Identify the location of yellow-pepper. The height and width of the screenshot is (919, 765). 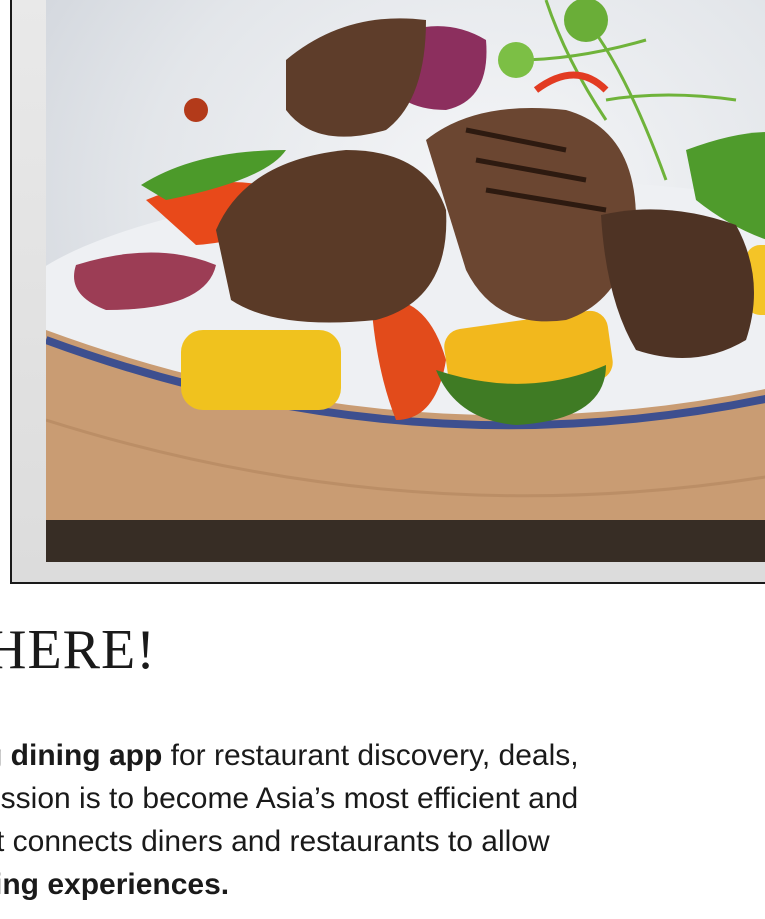
(261, 370).